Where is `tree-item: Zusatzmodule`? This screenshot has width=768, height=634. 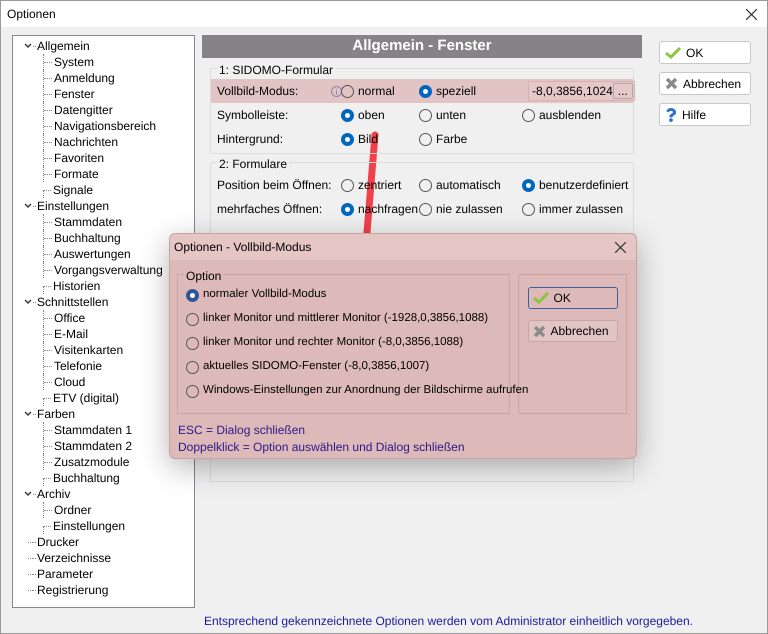 tree-item: Zusatzmodule is located at coordinates (92, 462).